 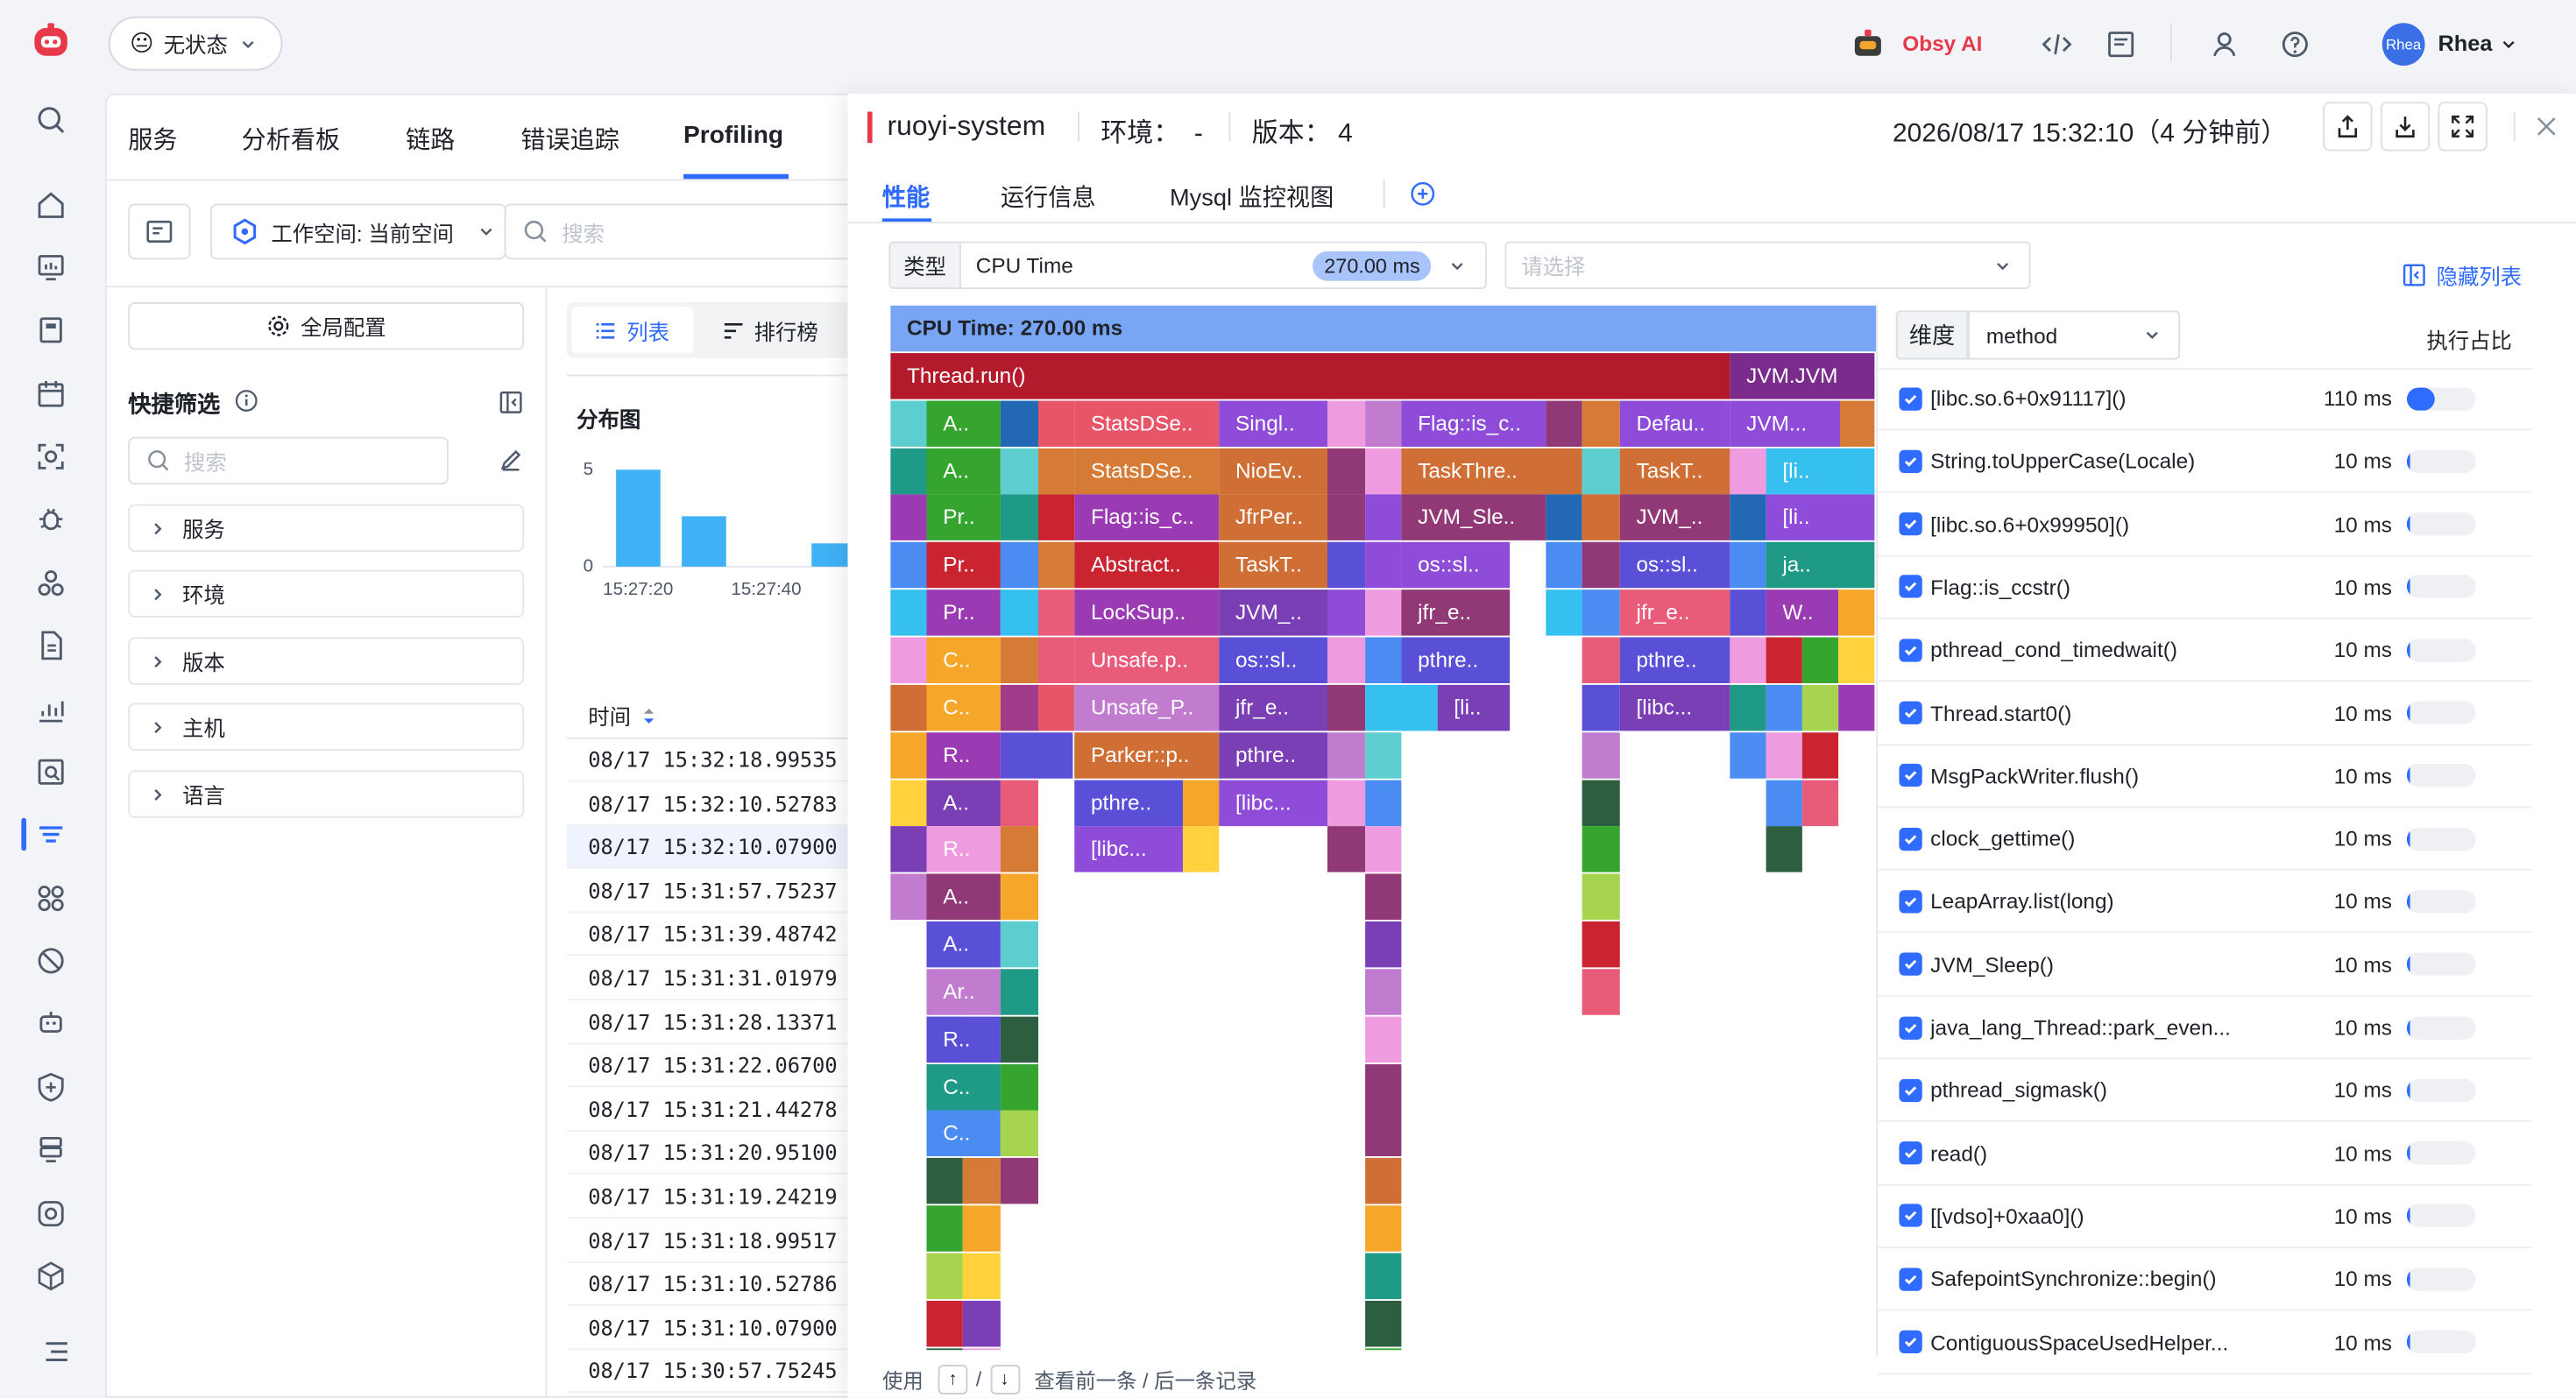 What do you see at coordinates (2074, 335) in the screenshot?
I see `dimension-select: method` at bounding box center [2074, 335].